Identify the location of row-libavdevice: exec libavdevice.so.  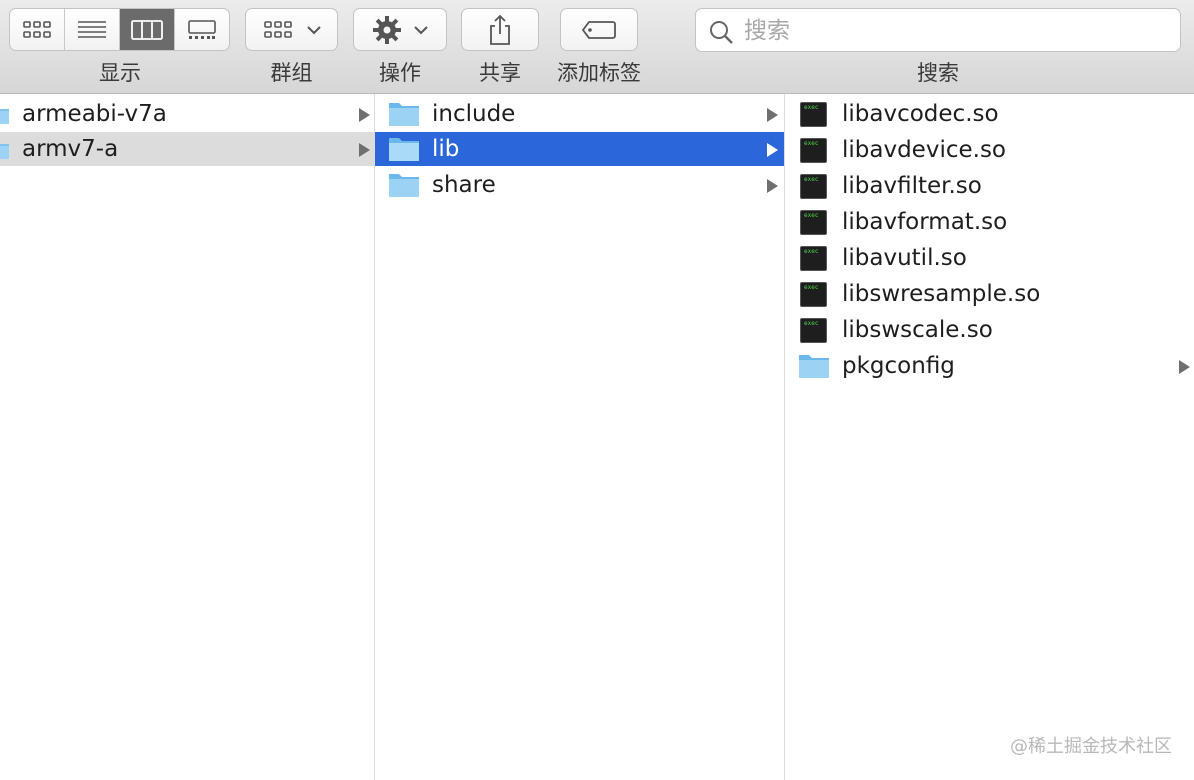
(989, 150).